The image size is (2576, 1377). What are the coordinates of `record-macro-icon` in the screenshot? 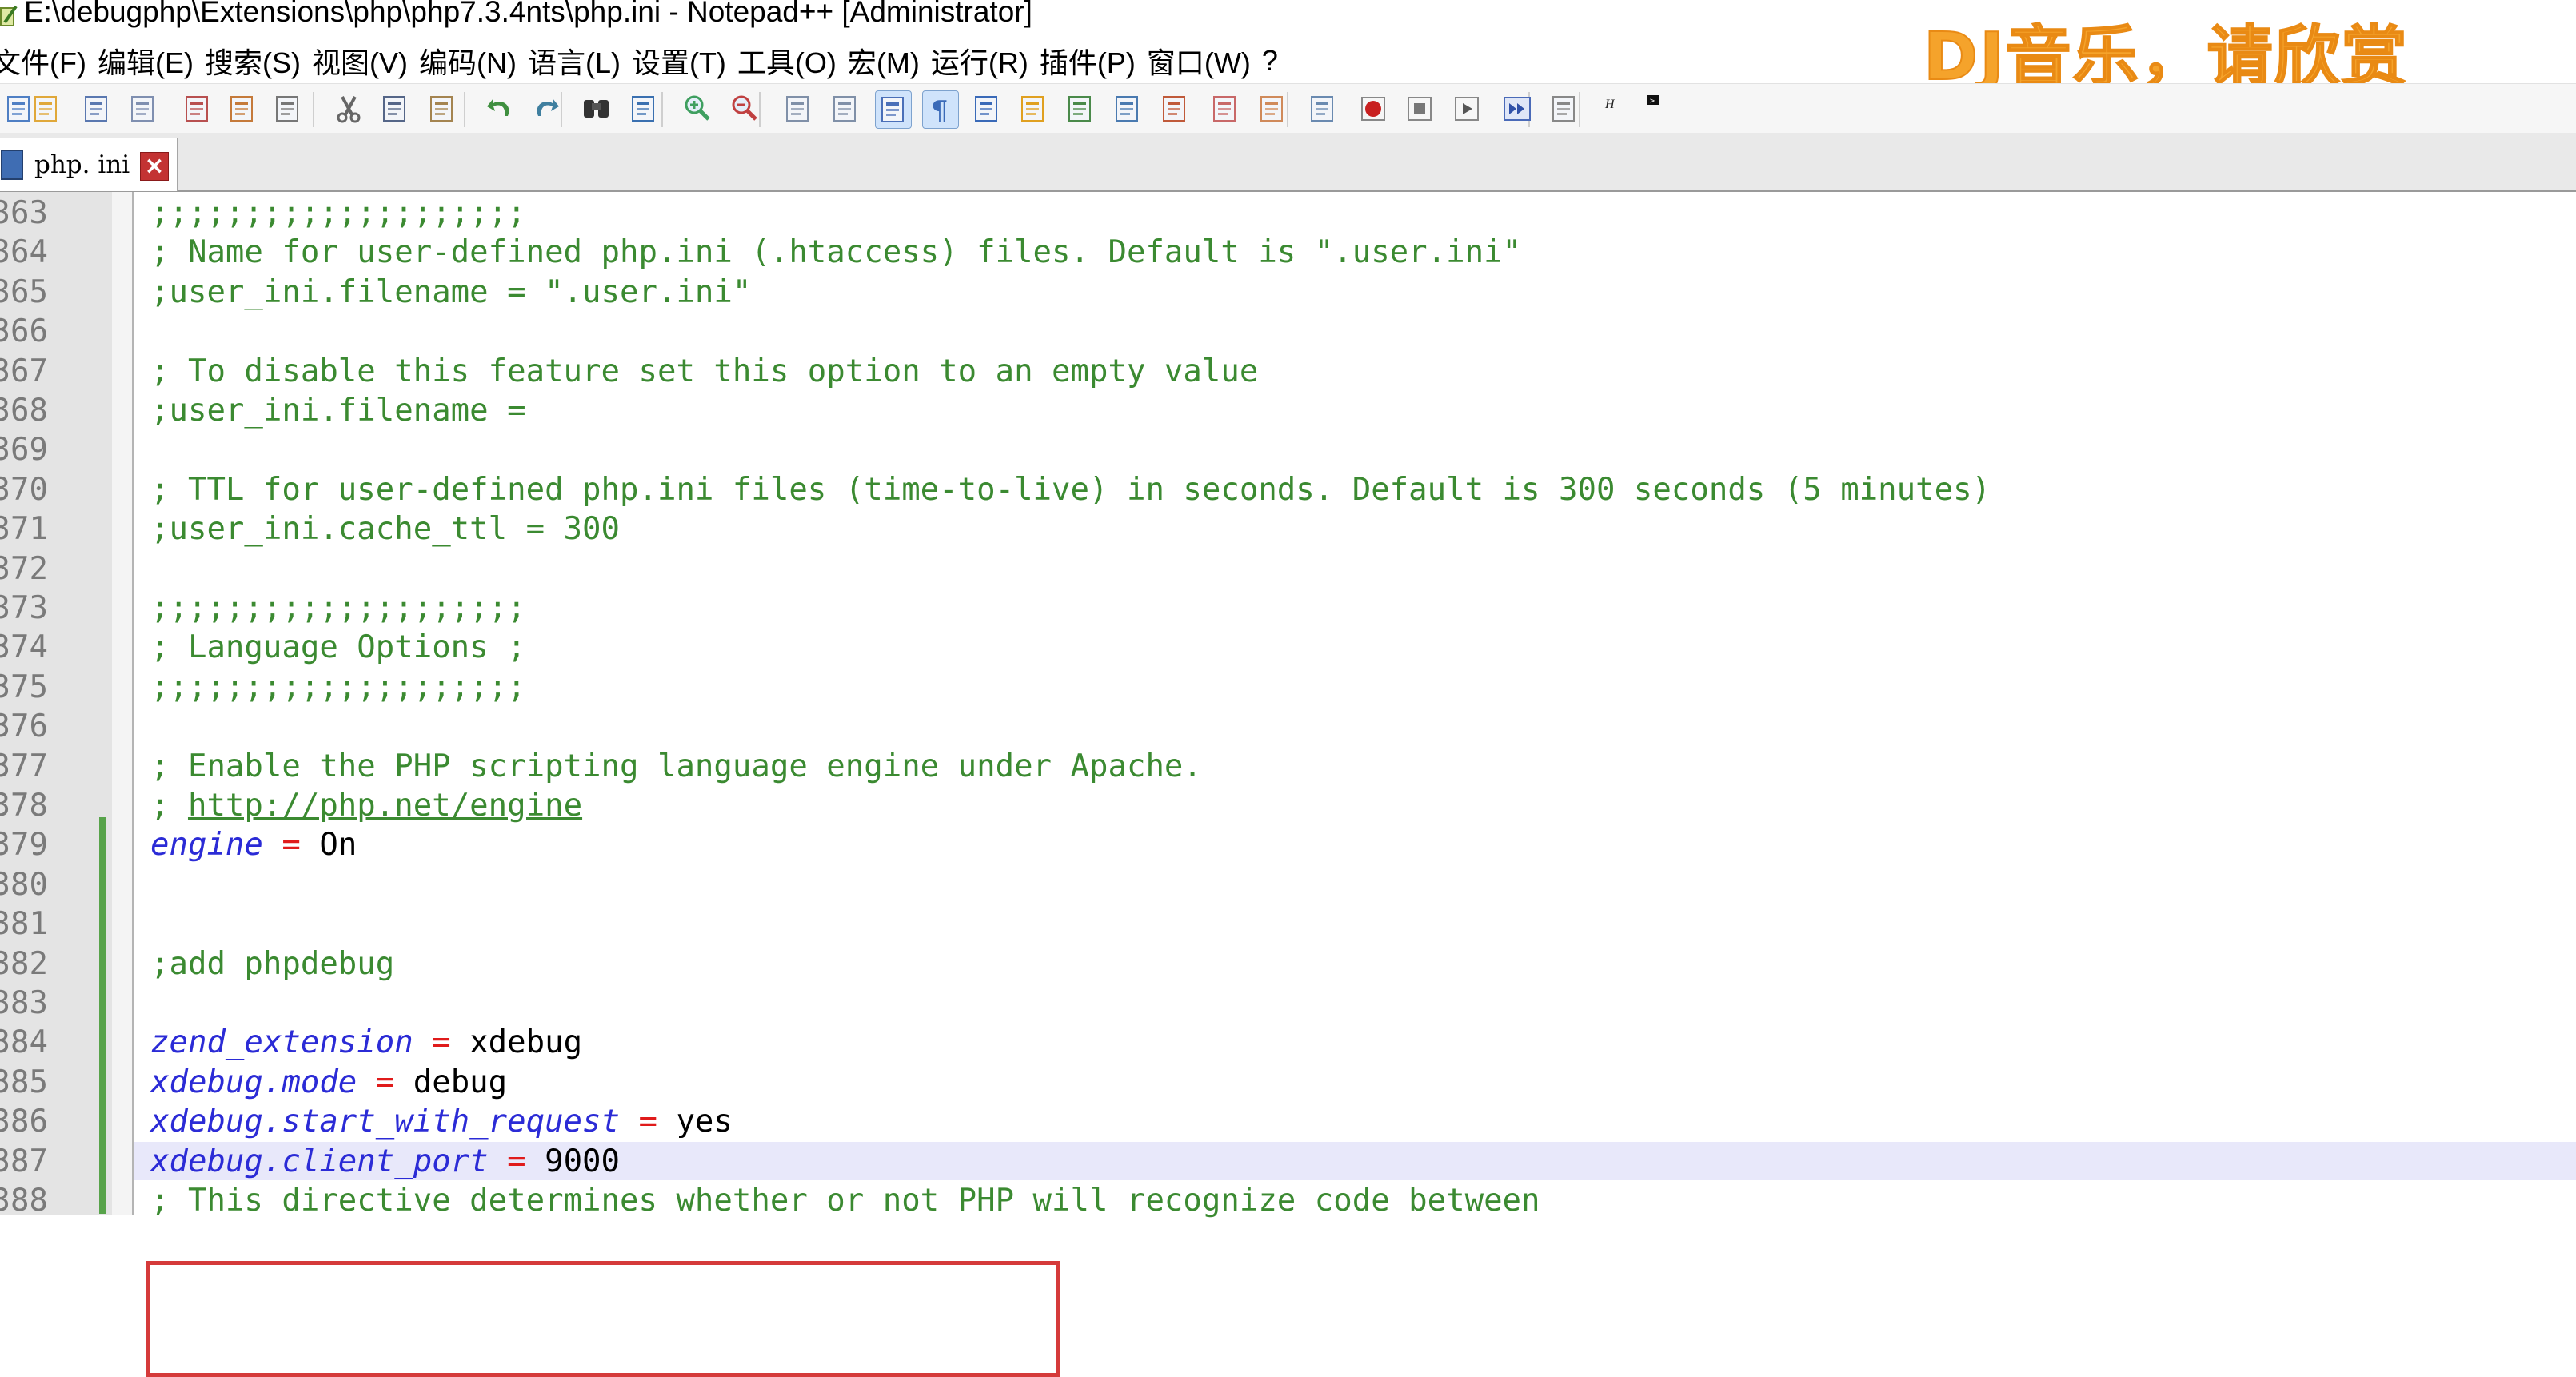 It's located at (1374, 108).